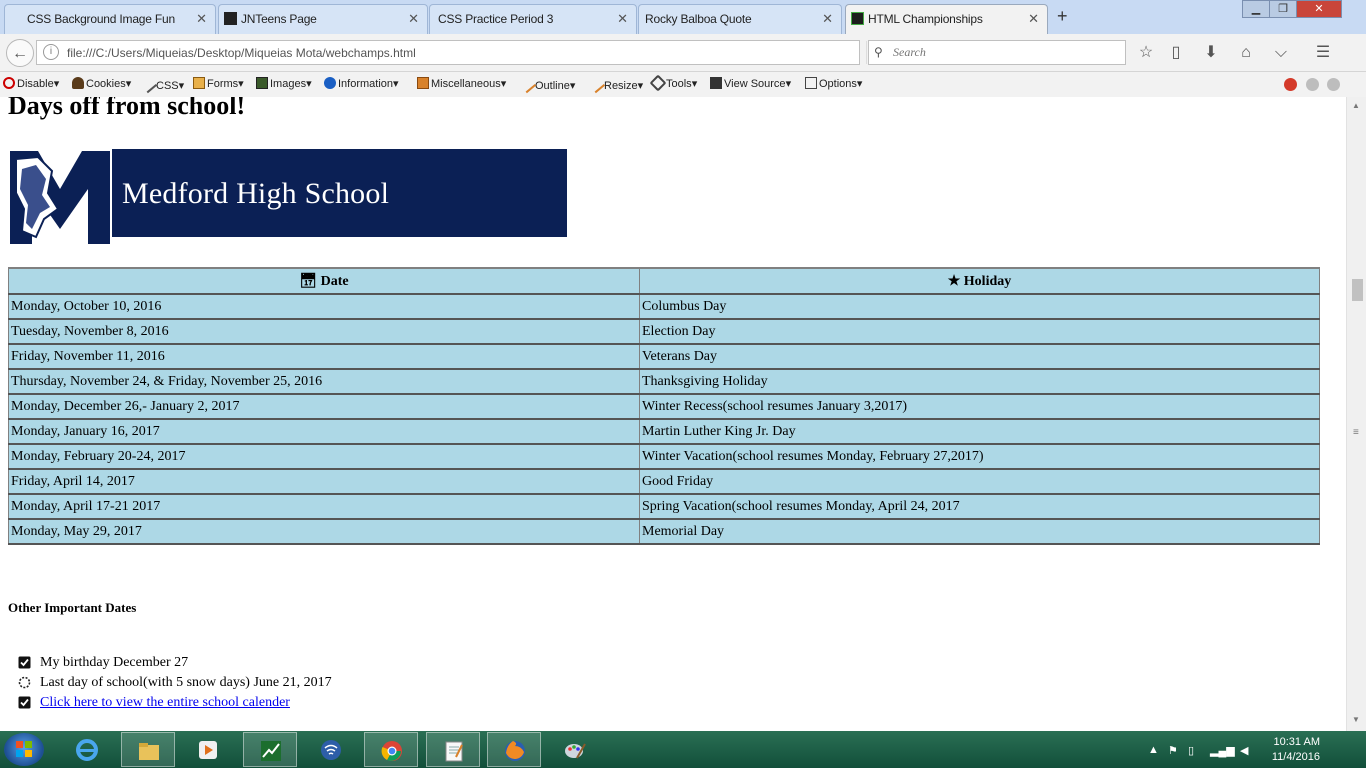 This screenshot has width=1366, height=771. I want to click on chrome-icon, so click(391, 751).